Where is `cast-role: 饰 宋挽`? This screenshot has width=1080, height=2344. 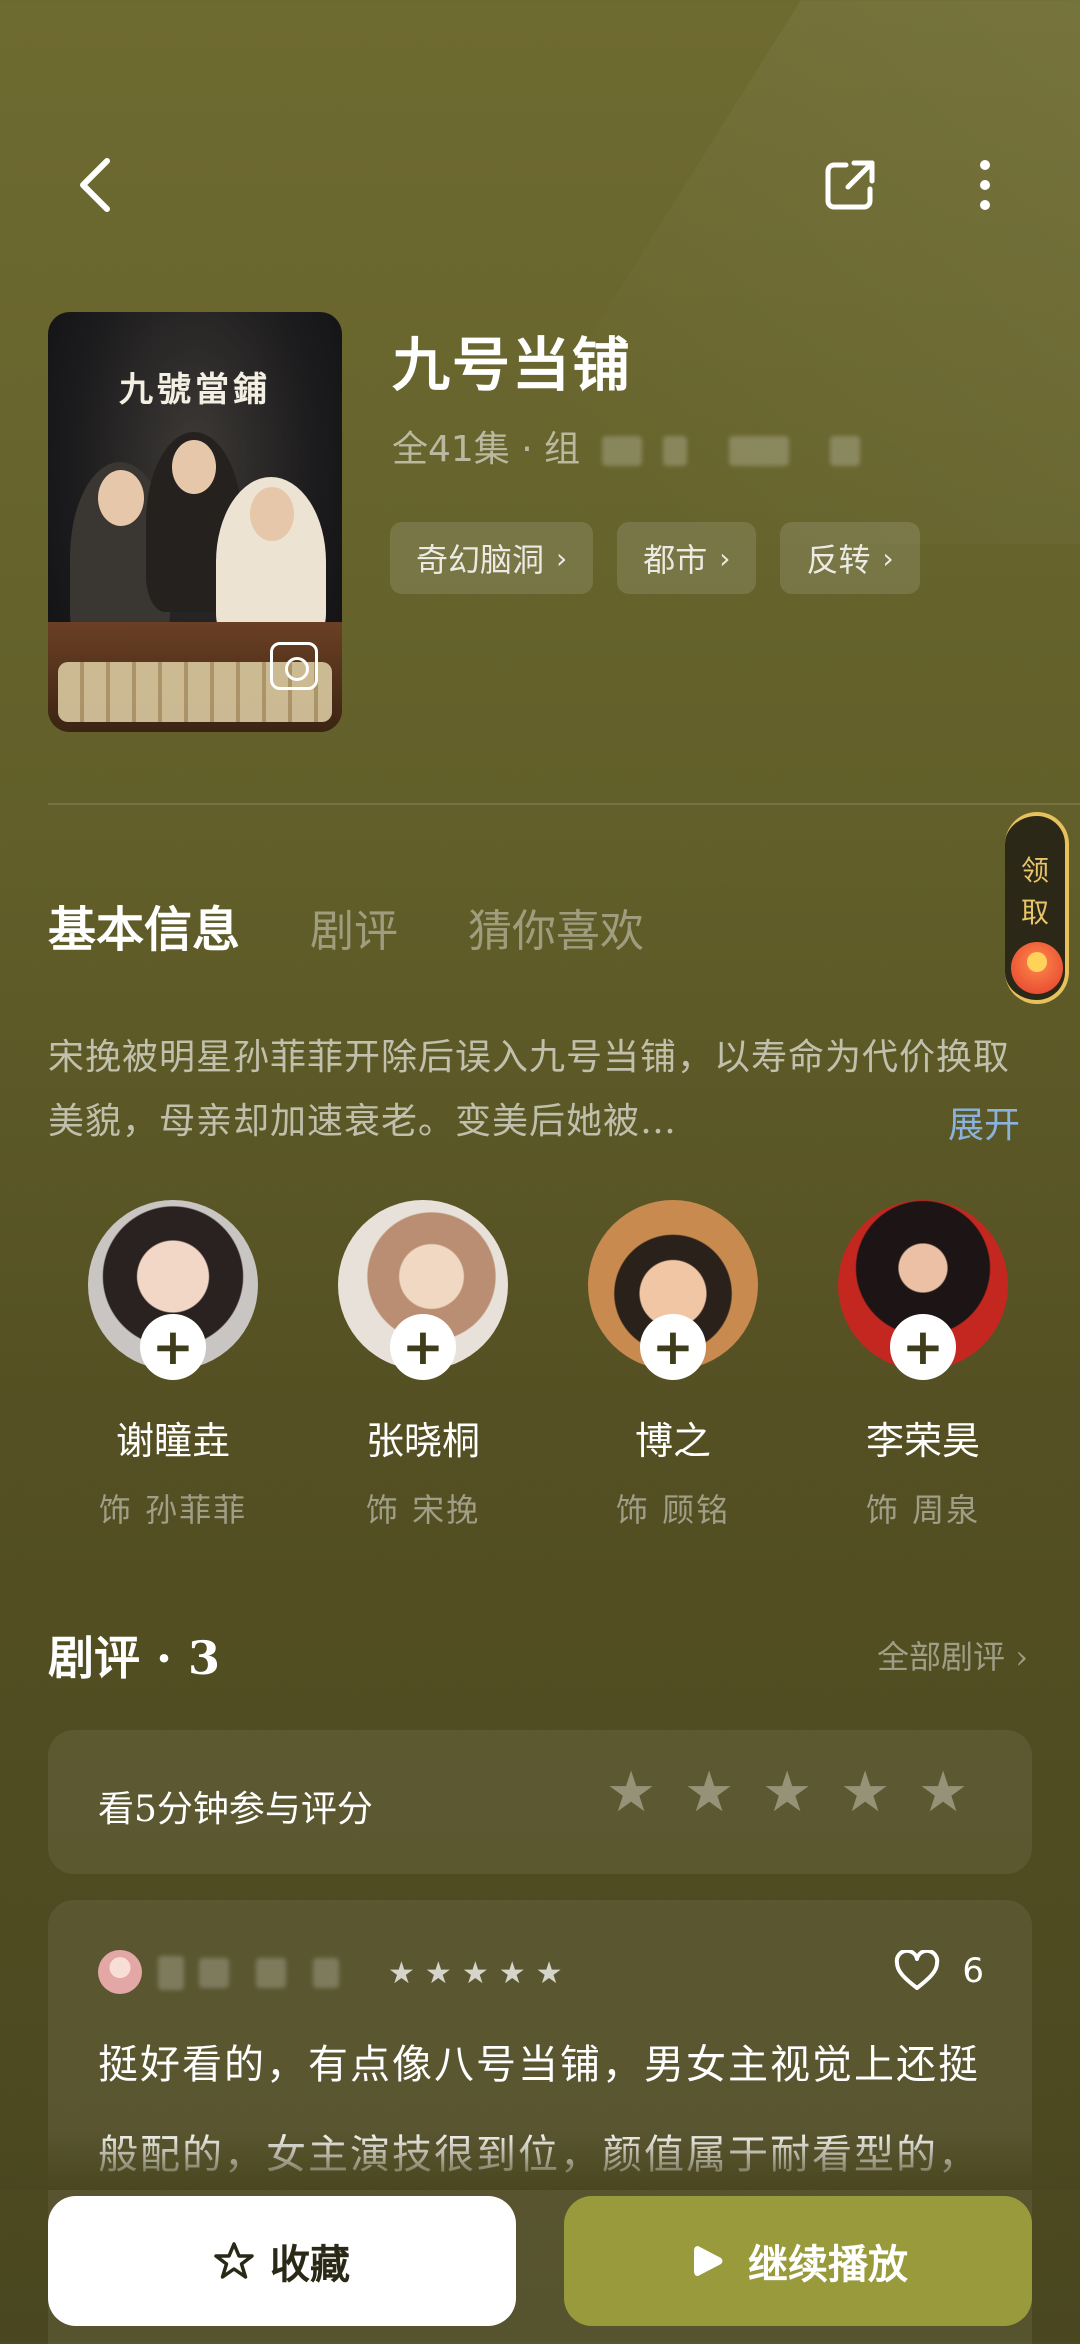 cast-role: 饰 宋挽 is located at coordinates (423, 1510).